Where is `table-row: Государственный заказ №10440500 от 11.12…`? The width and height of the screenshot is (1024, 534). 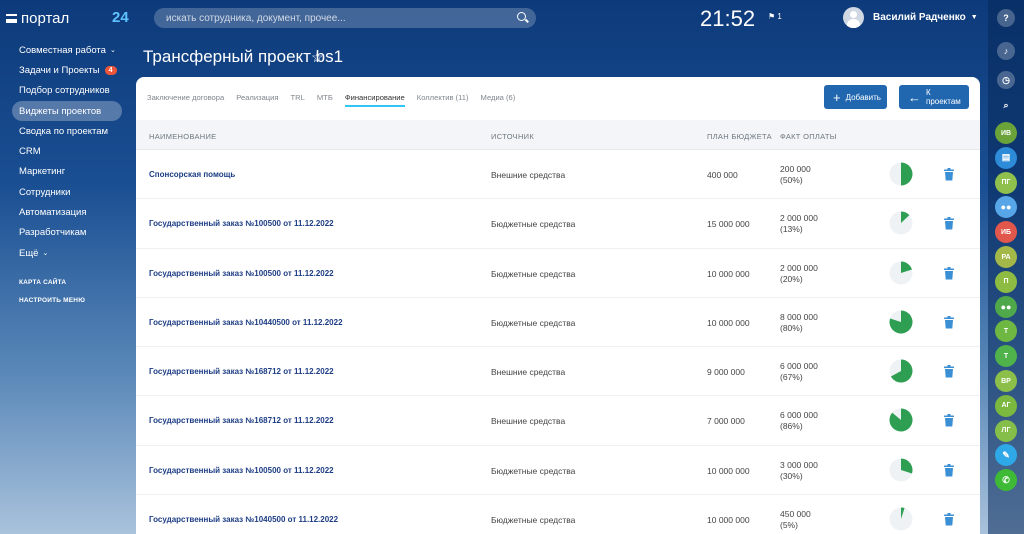 table-row: Государственный заказ №10440500 от 11.12… is located at coordinates (558, 323).